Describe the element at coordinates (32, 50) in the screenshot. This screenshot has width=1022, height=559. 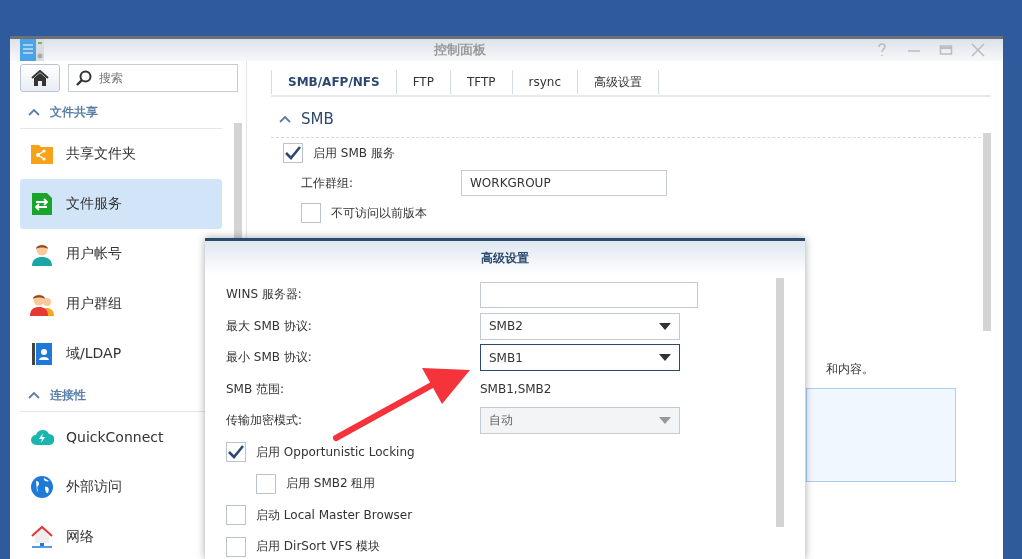
I see `app-icon` at that location.